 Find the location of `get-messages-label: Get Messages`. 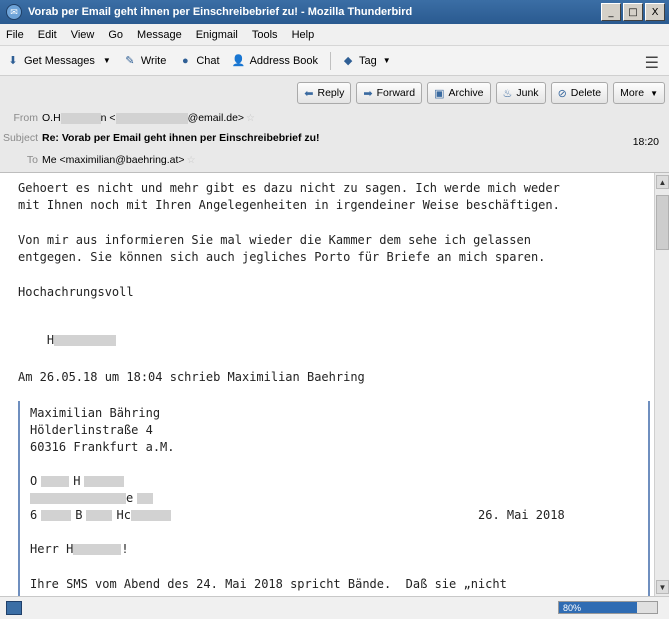

get-messages-label: Get Messages is located at coordinates (59, 60).